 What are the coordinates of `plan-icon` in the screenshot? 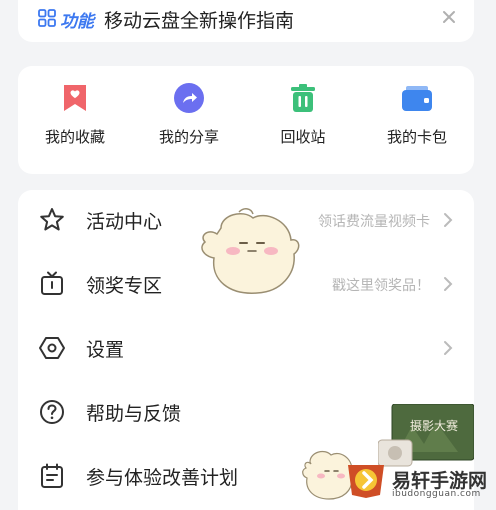 It's located at (52, 475).